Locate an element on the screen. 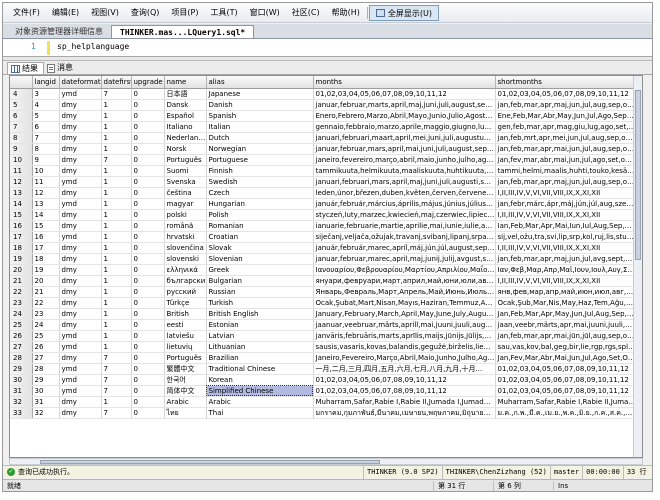 This screenshot has width=660, height=500. grid-cell: British is located at coordinates (185, 314).